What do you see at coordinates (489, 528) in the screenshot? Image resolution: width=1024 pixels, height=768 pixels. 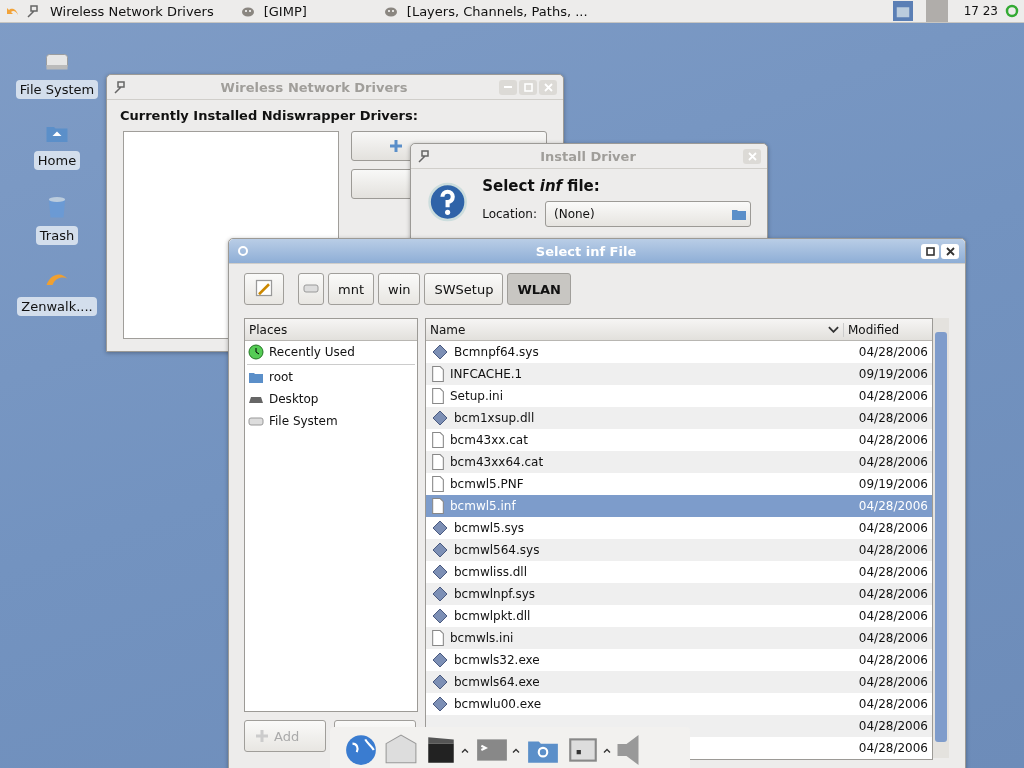 I see `file-name: bcmwl5.sys` at bounding box center [489, 528].